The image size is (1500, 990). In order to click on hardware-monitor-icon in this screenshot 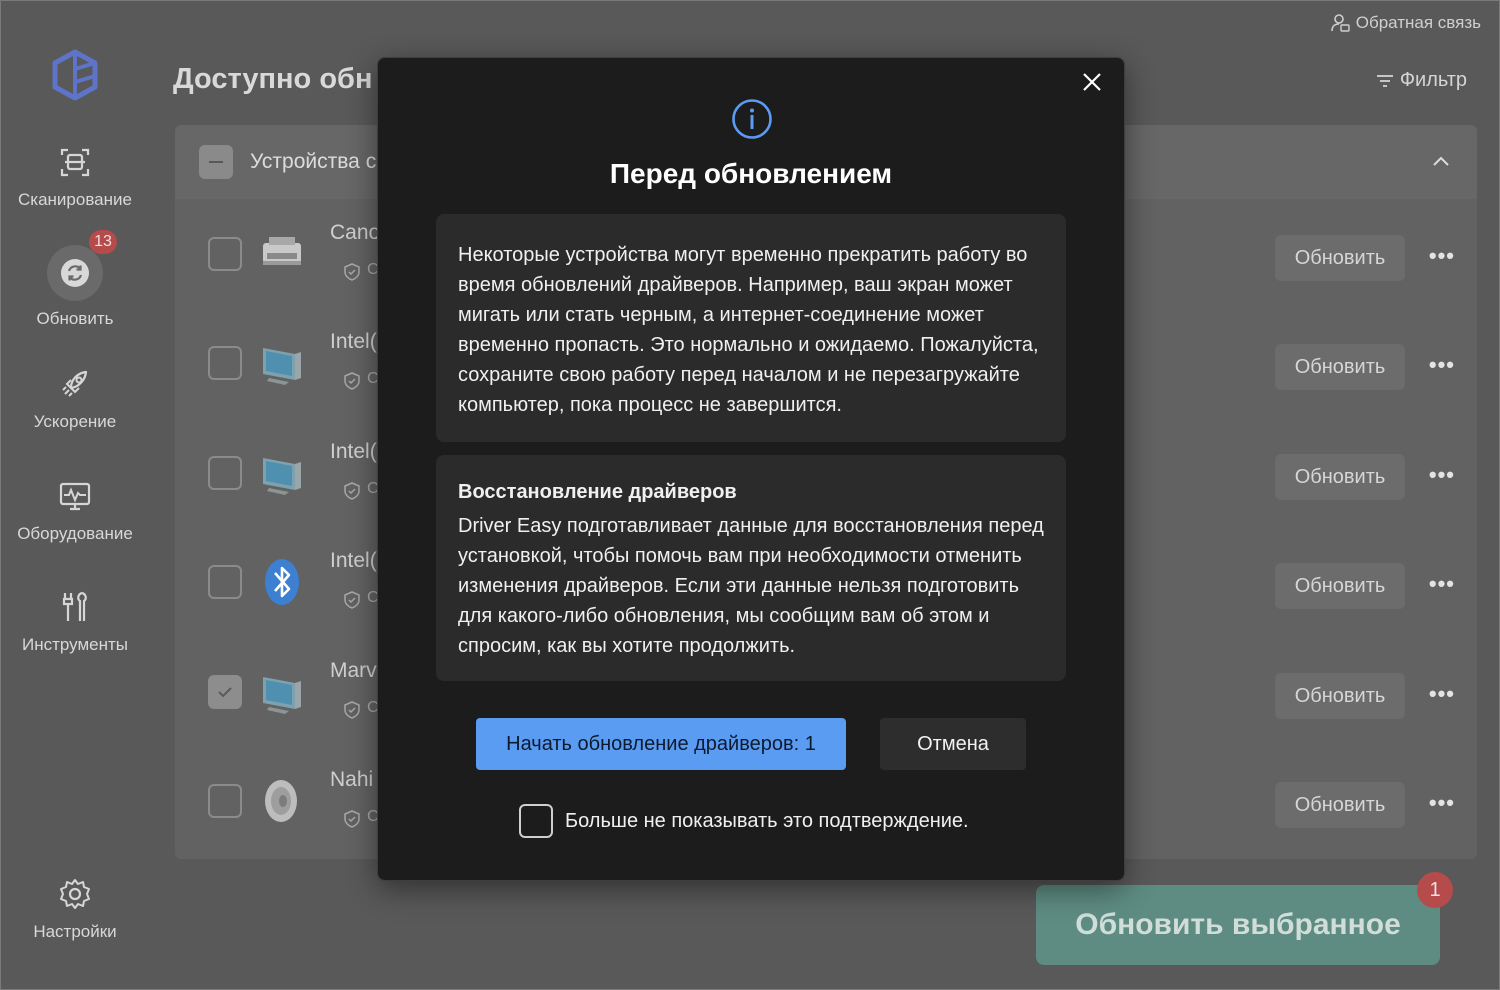, I will do `click(75, 496)`.